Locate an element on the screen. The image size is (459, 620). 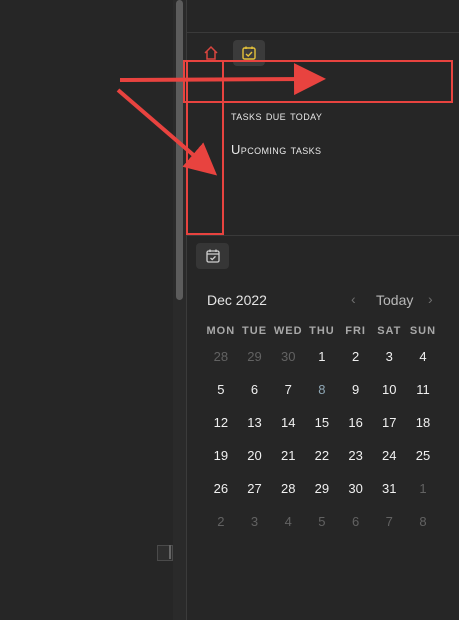
calendar-week: 5 6 7 8 9 10 11 is located at coordinates (322, 389).